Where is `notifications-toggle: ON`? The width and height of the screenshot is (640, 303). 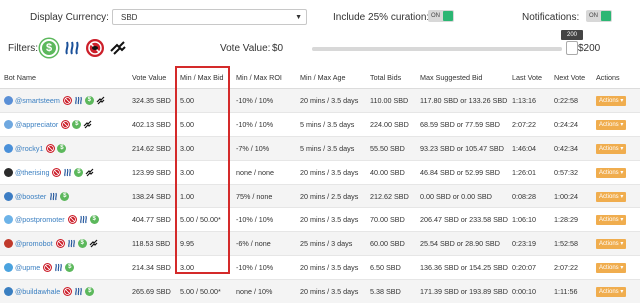 notifications-toggle: ON is located at coordinates (599, 16).